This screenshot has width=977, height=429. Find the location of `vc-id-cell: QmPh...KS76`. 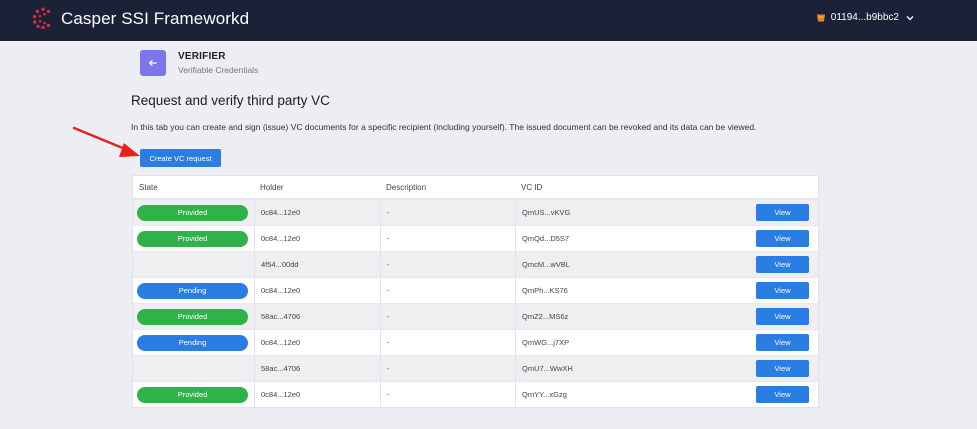

vc-id-cell: QmPh...KS76 is located at coordinates (635, 290).